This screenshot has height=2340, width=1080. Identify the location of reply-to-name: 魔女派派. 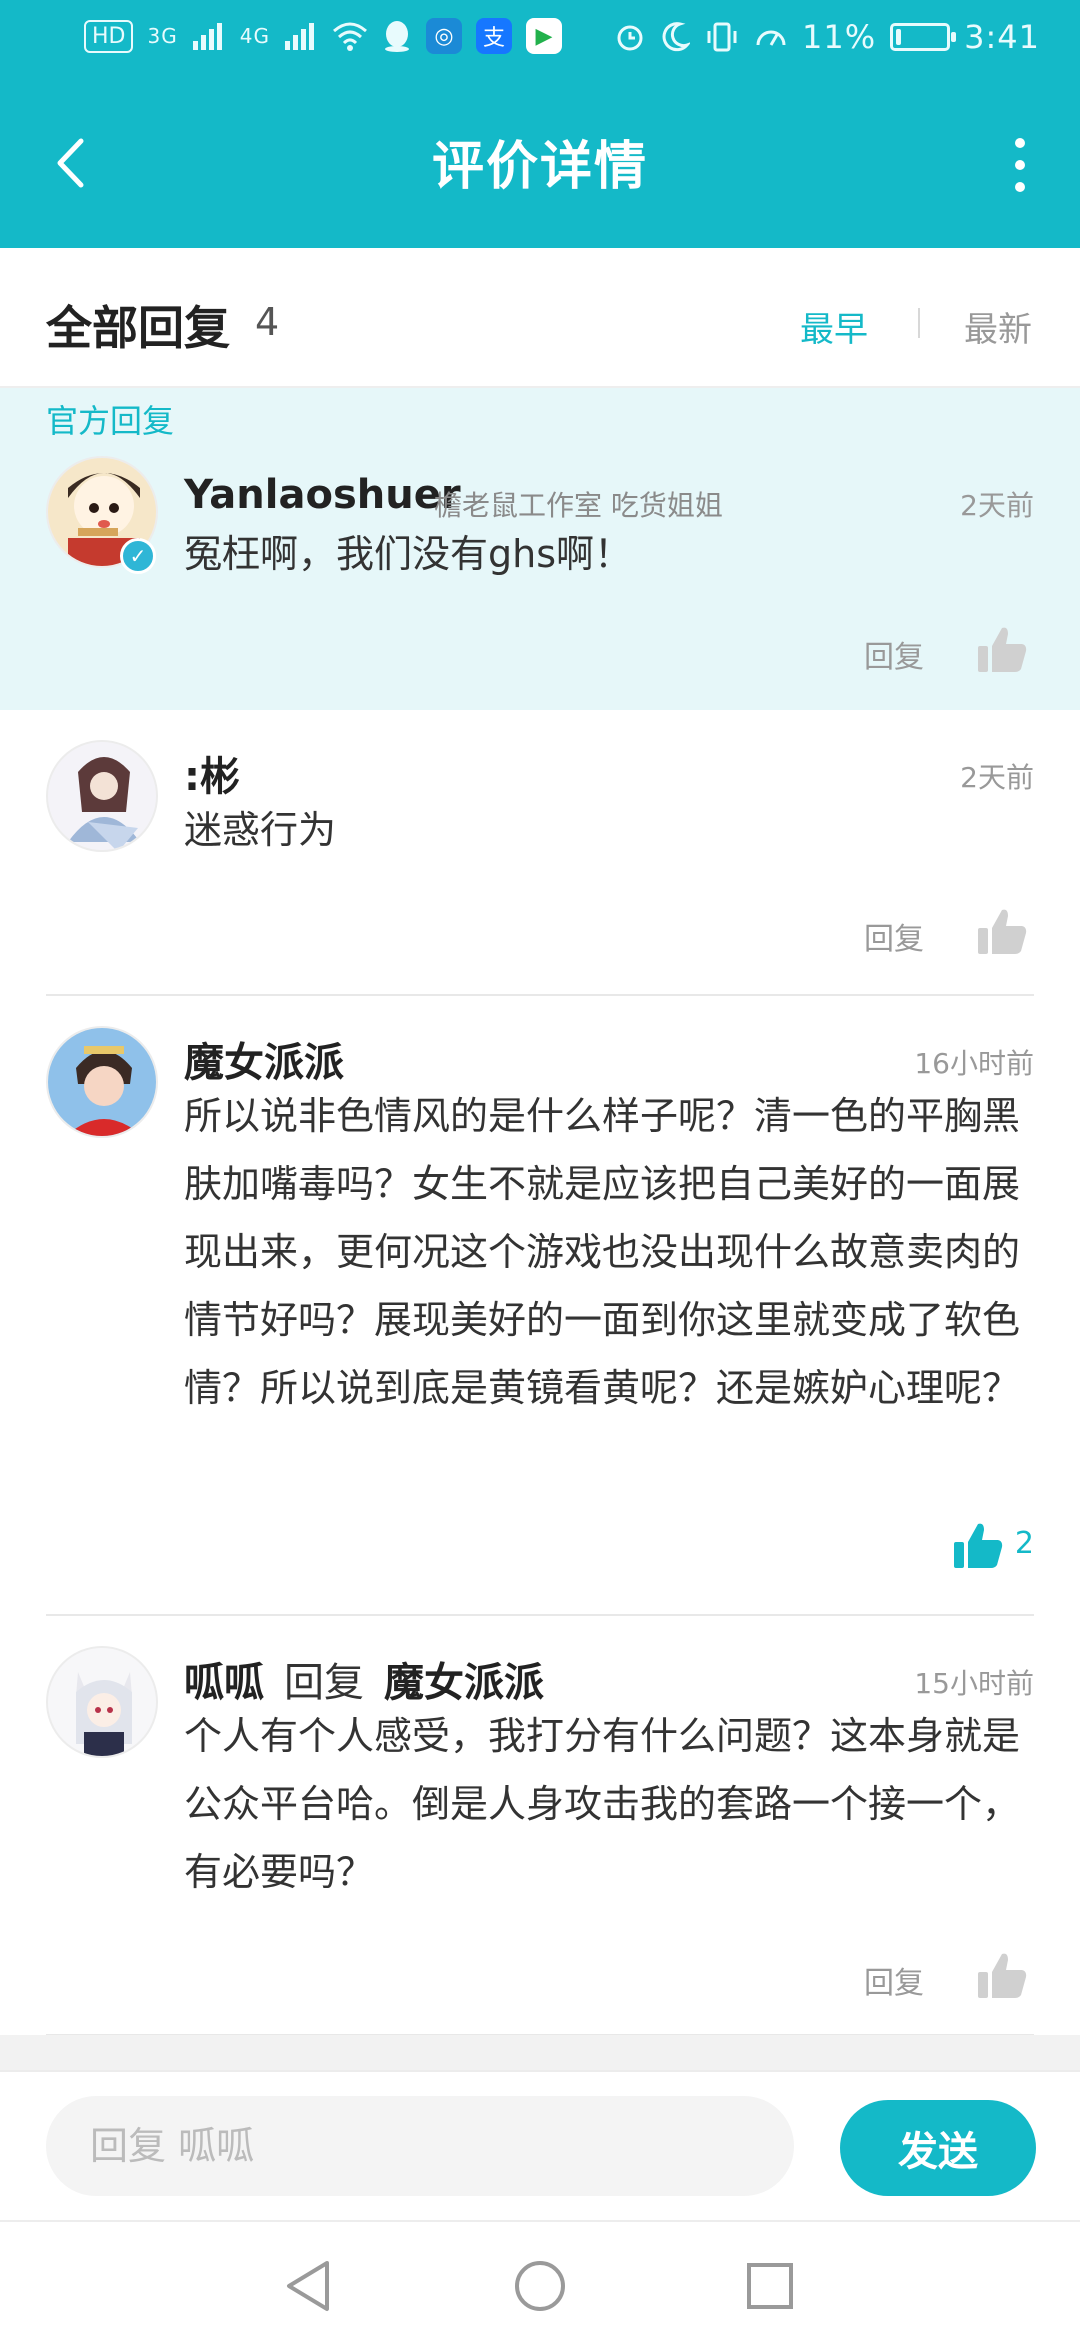
(464, 1683).